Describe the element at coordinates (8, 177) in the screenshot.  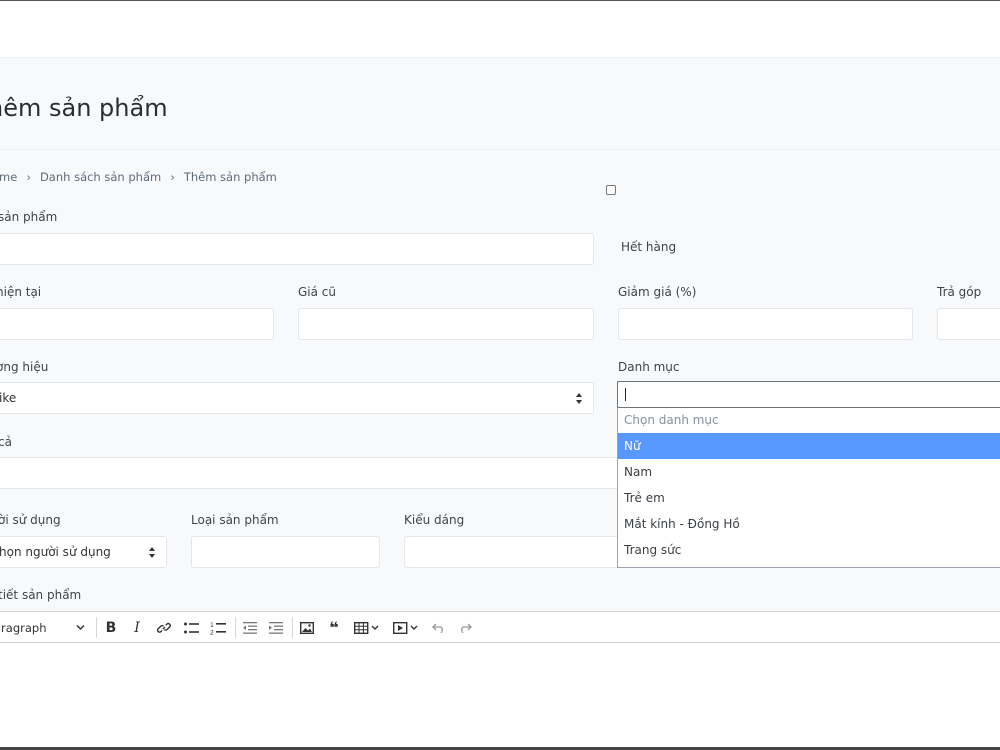
I see `breadcrumb-home: ome` at that location.